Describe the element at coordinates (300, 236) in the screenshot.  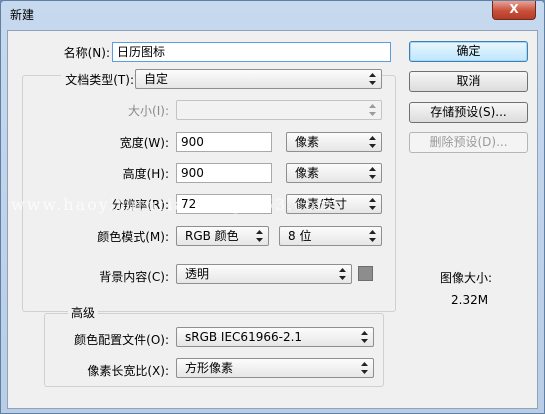
I see `bit-depth-value: 8 位` at that location.